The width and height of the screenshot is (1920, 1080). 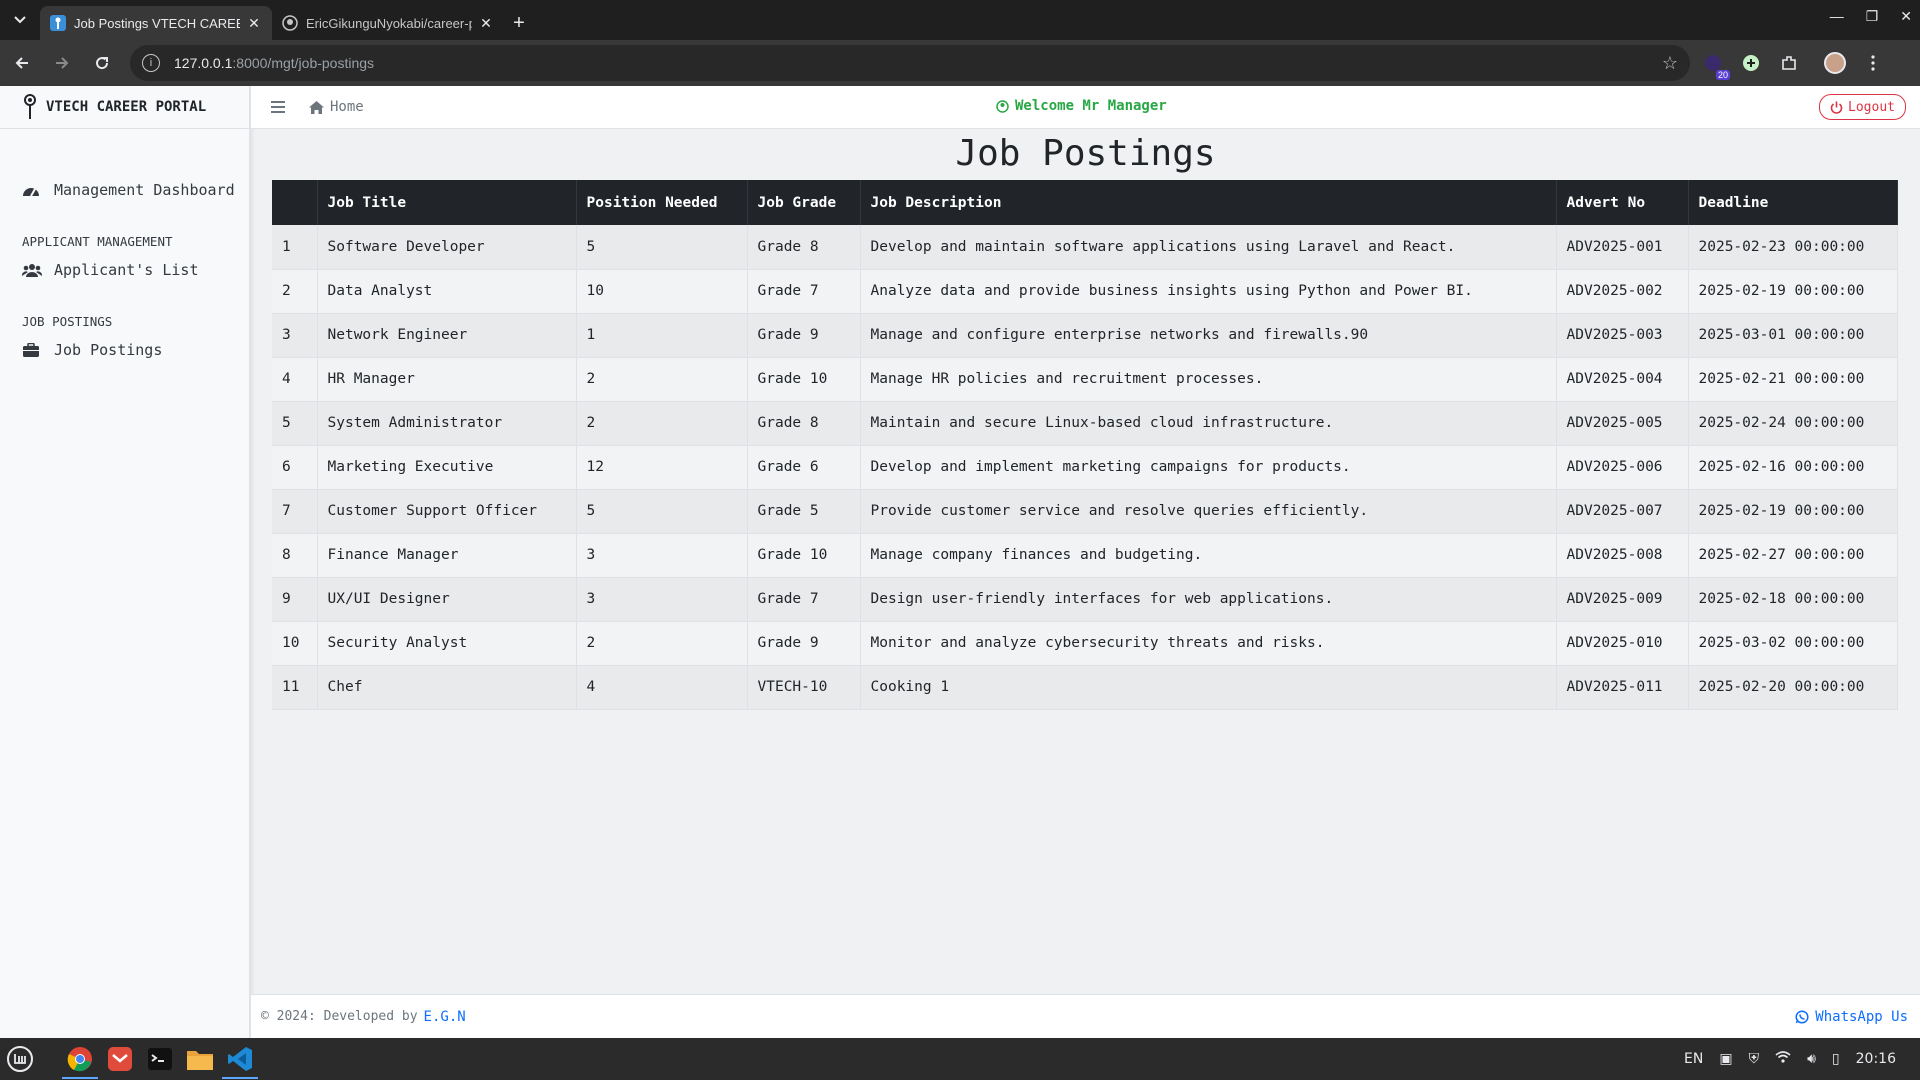 What do you see at coordinates (124, 270) in the screenshot?
I see `sidebar-item-applicants-list: Applicant's List` at bounding box center [124, 270].